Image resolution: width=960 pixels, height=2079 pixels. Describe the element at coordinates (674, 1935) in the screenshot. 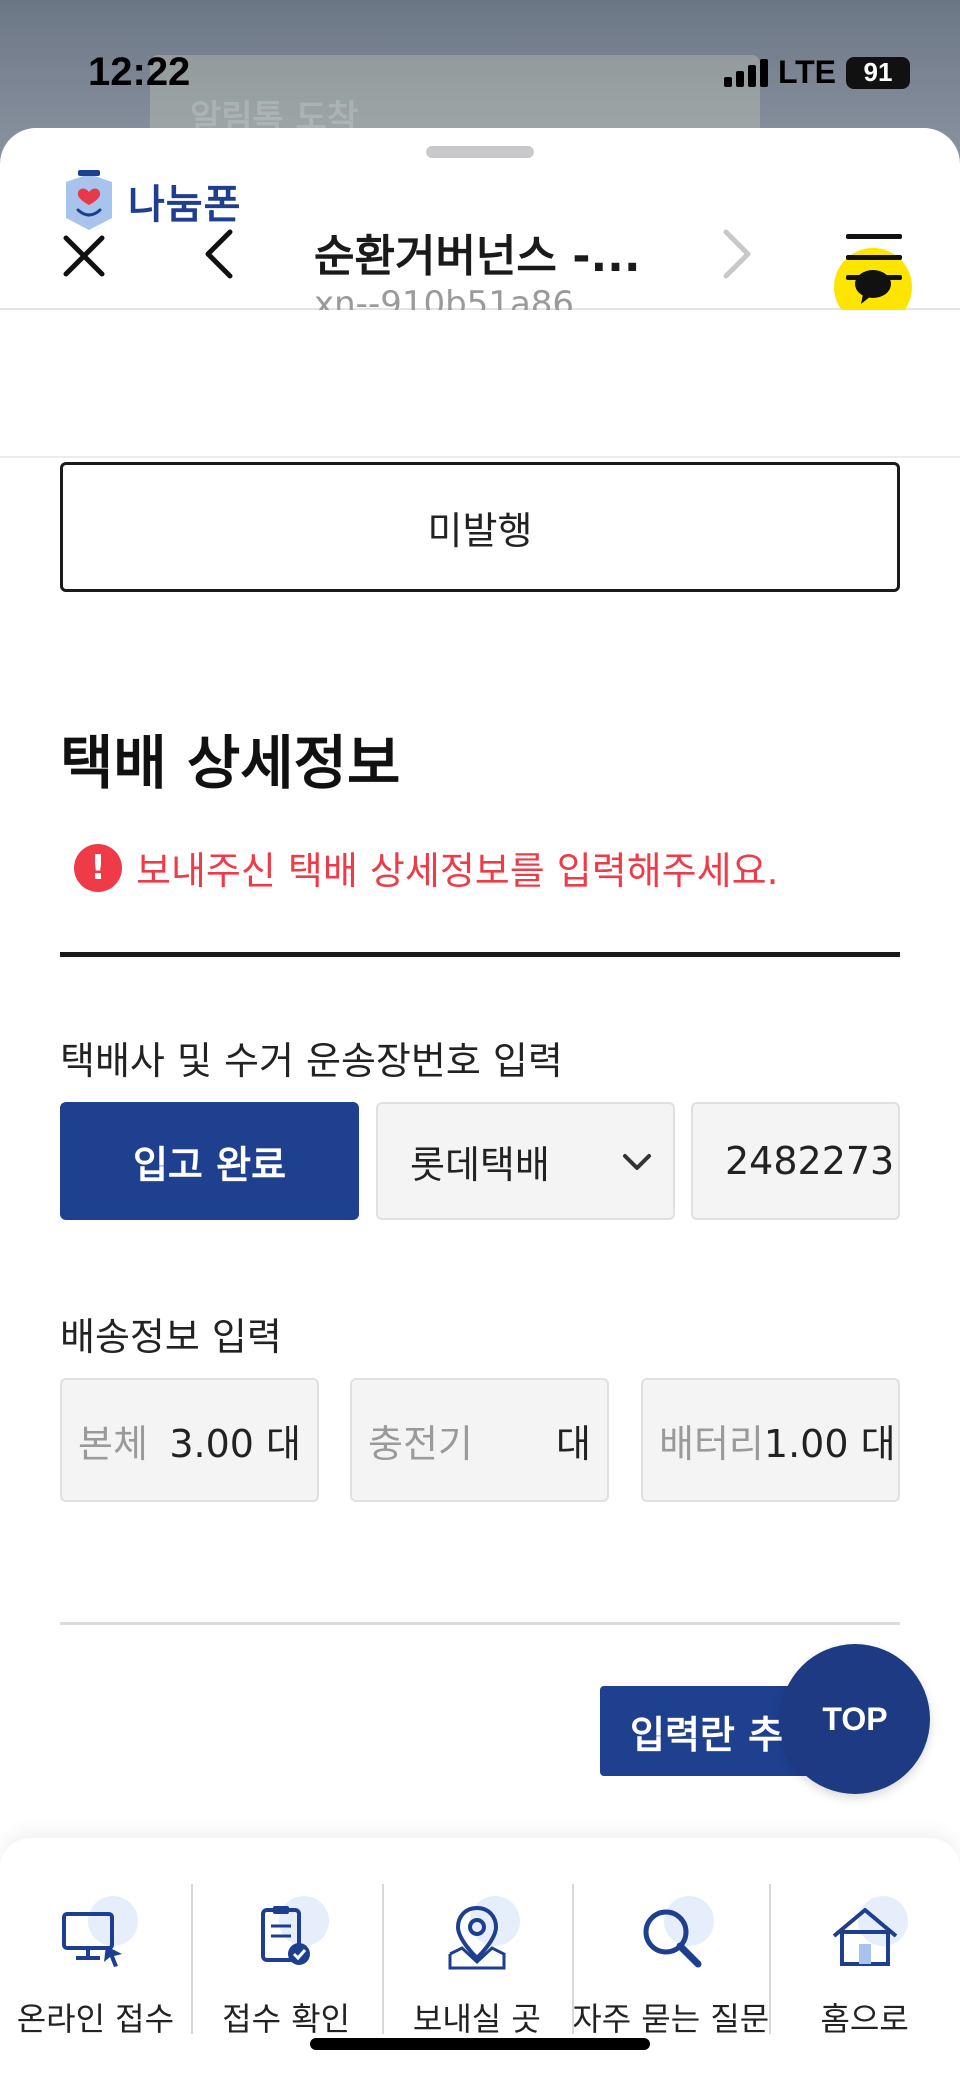

I see `magnifier-icon` at that location.